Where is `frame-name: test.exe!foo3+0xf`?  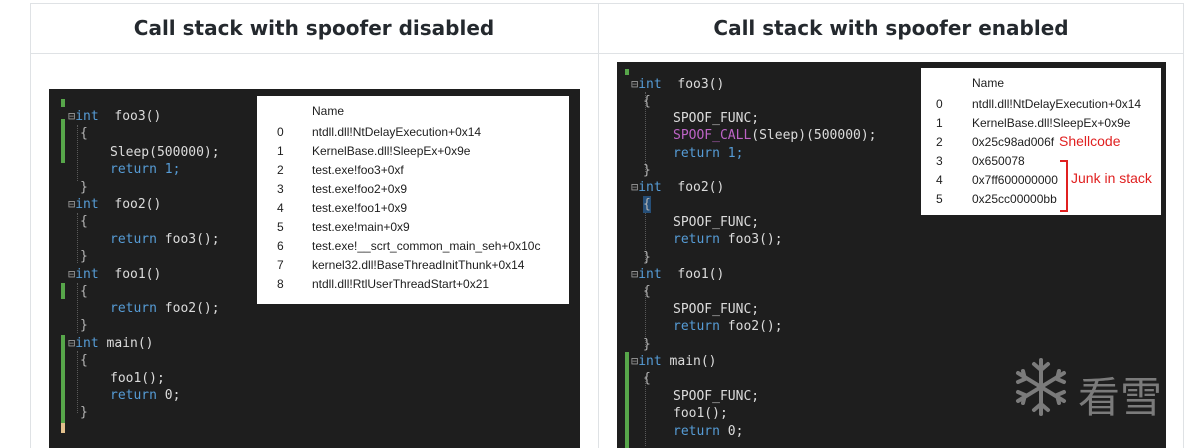 frame-name: test.exe!foo3+0xf is located at coordinates (358, 170).